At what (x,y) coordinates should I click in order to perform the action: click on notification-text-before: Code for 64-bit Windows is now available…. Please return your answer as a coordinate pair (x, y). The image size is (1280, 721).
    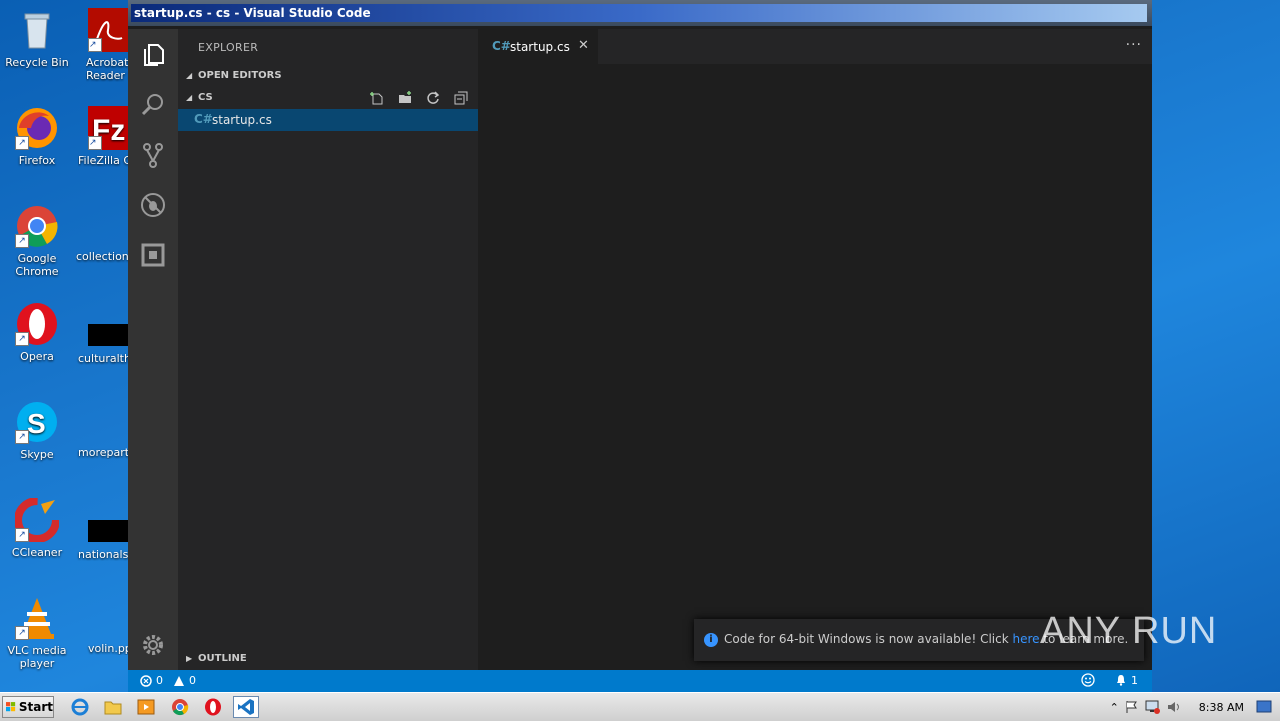
    Looking at the image, I should click on (868, 639).